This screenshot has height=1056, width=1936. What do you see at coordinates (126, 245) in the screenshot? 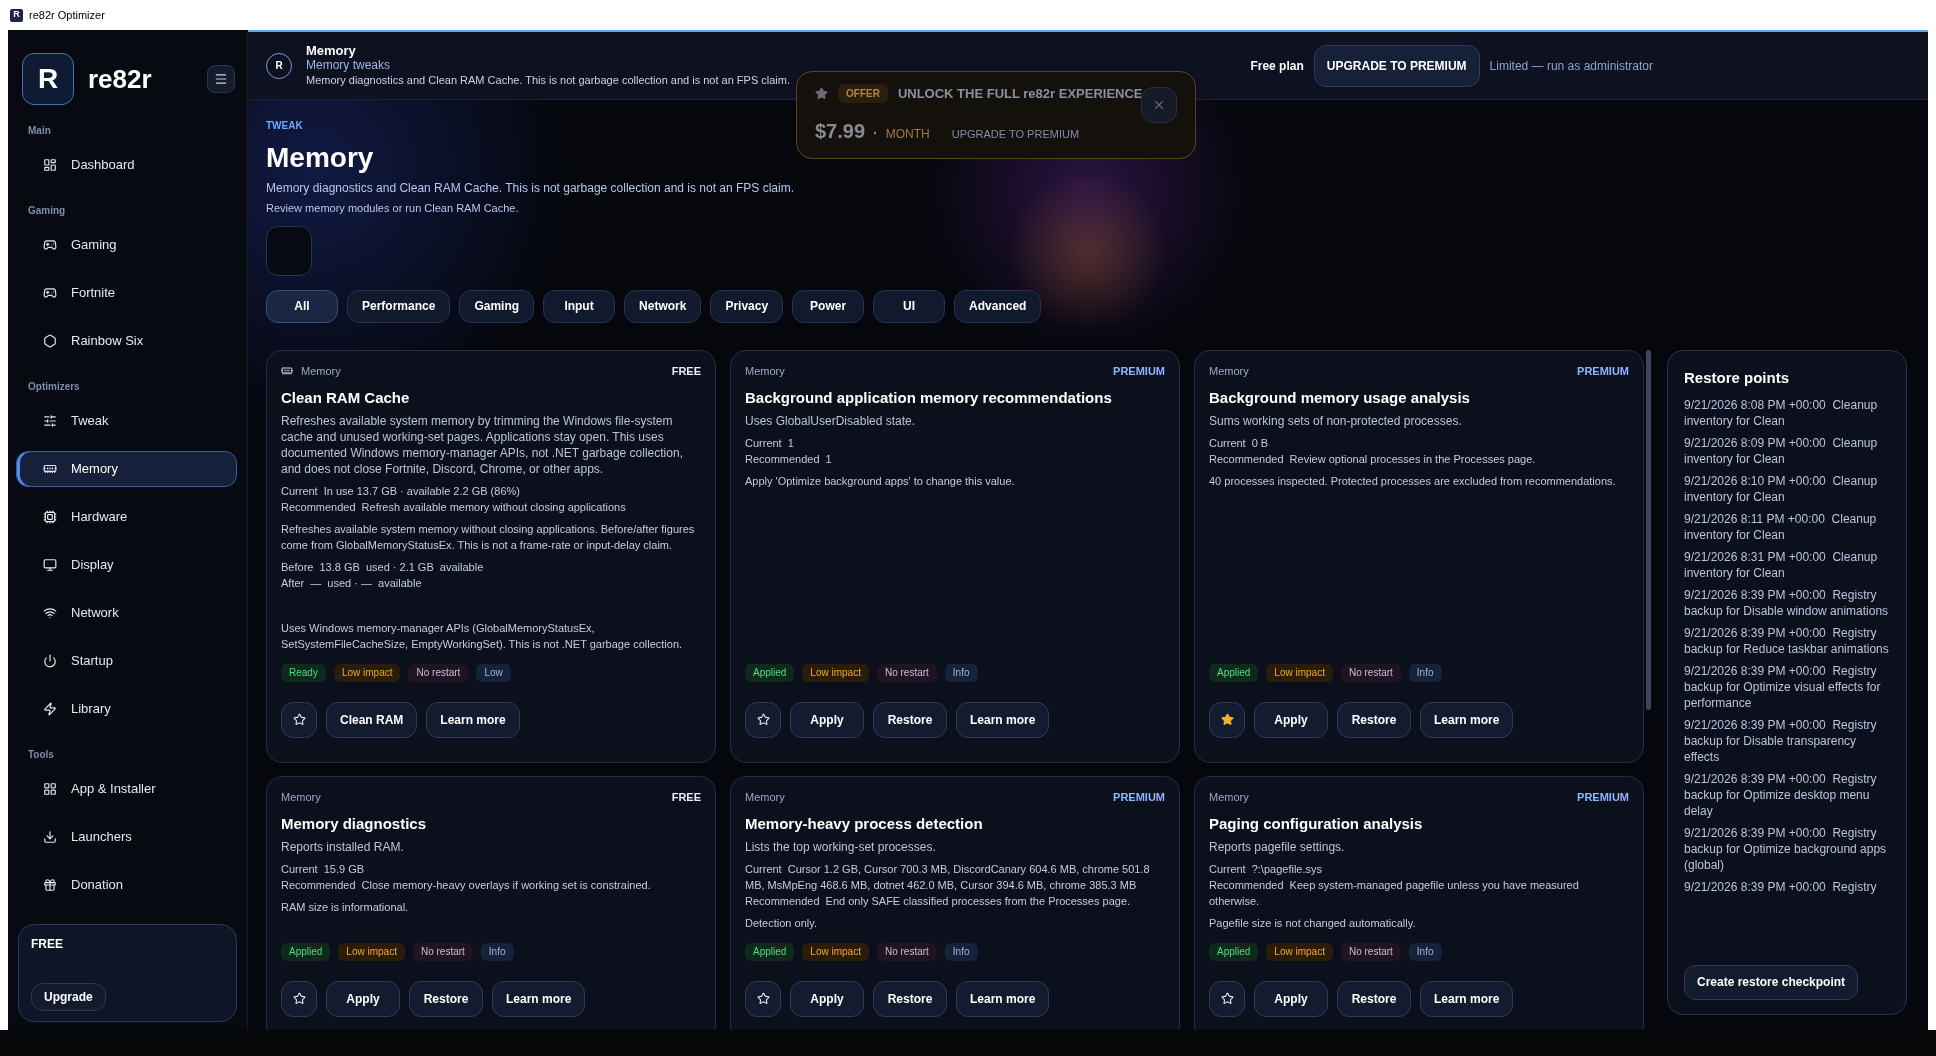
I see `nav-item: Gaming` at bounding box center [126, 245].